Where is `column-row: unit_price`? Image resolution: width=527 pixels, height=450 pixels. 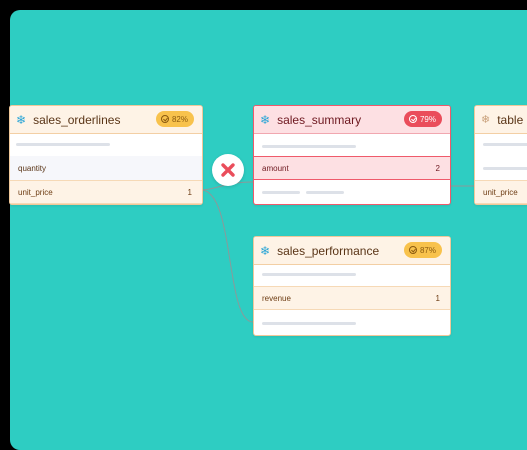
column-row: unit_price is located at coordinates (501, 192).